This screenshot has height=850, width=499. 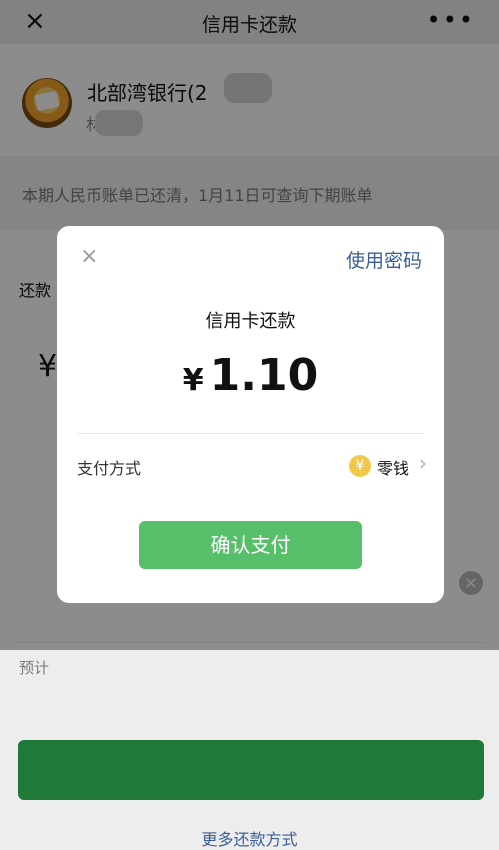 I want to click on payment-amount: ¥1.10, so click(x=250, y=375).